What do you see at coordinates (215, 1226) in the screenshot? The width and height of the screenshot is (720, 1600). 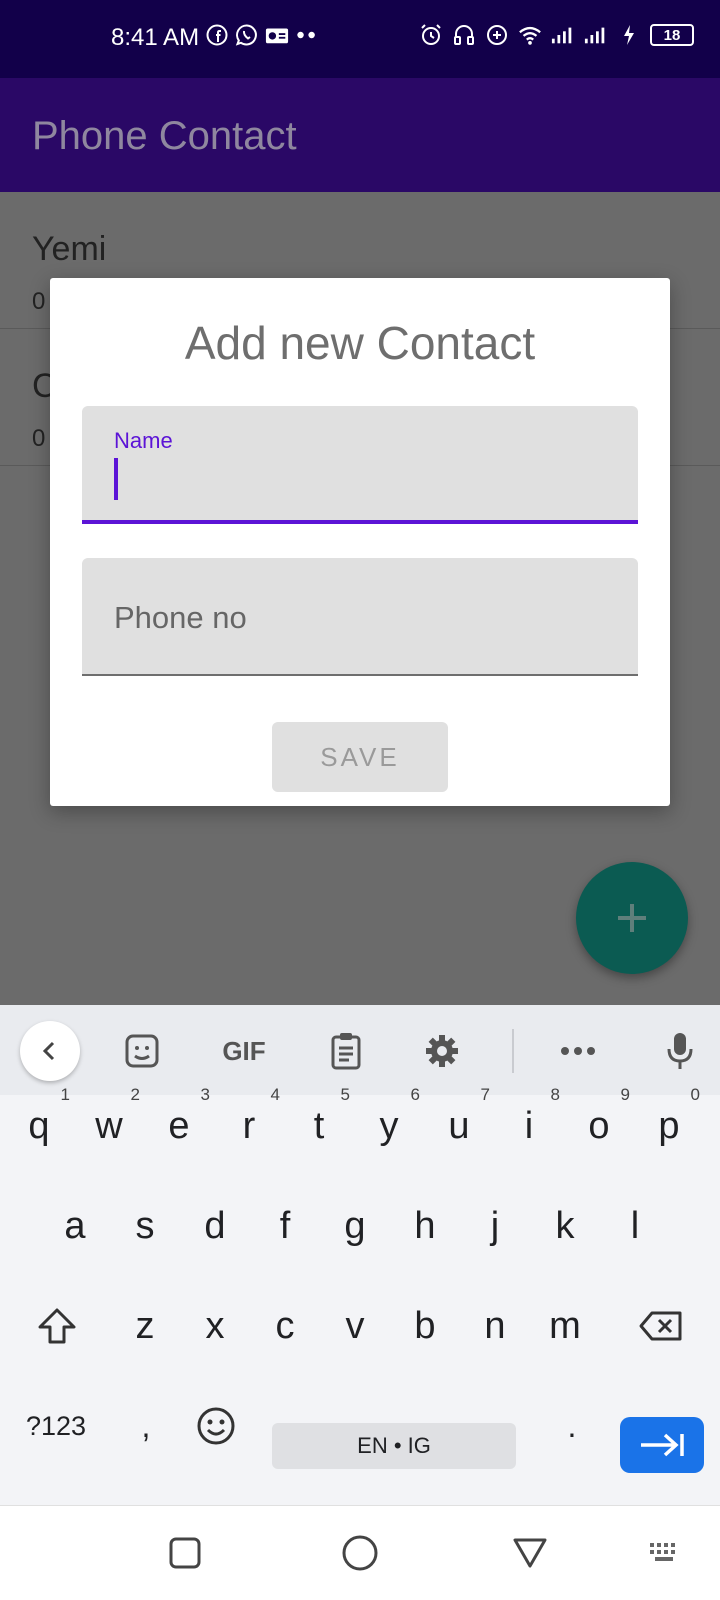 I see `key-d: d` at bounding box center [215, 1226].